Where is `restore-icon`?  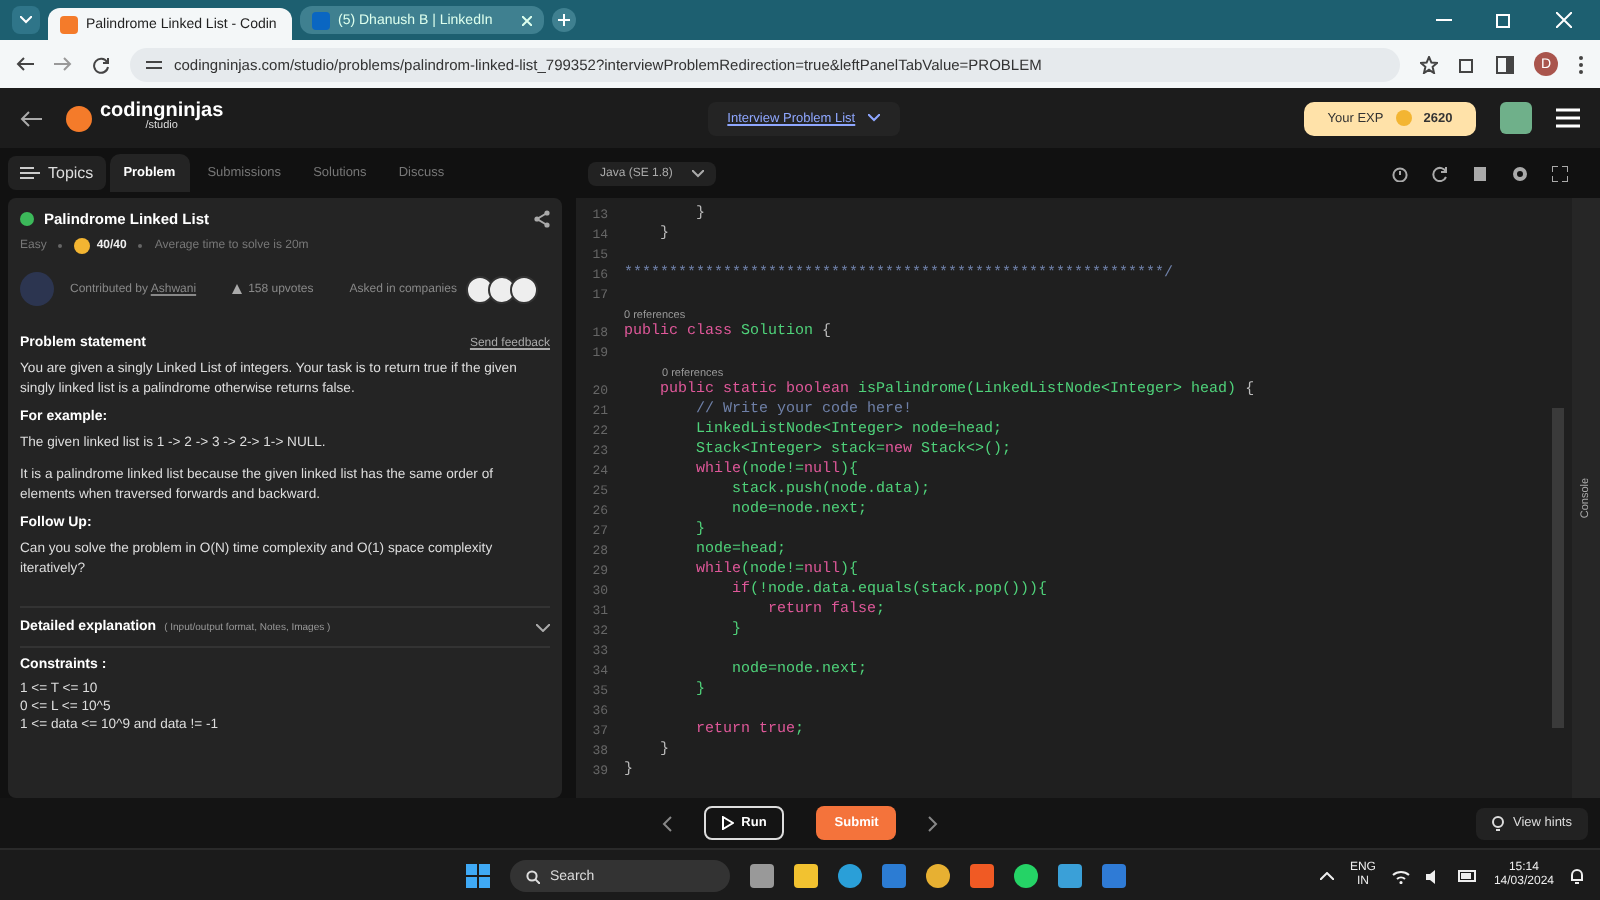 restore-icon is located at coordinates (1504, 20).